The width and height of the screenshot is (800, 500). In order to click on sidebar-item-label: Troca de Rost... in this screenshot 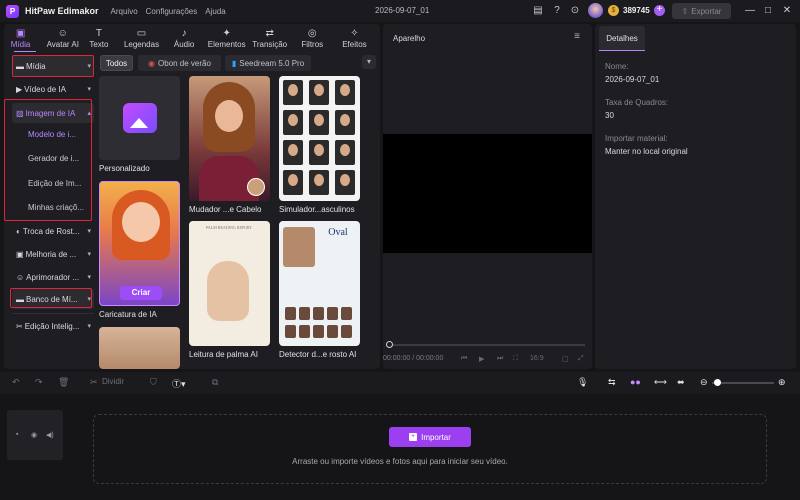, I will do `click(51, 231)`.